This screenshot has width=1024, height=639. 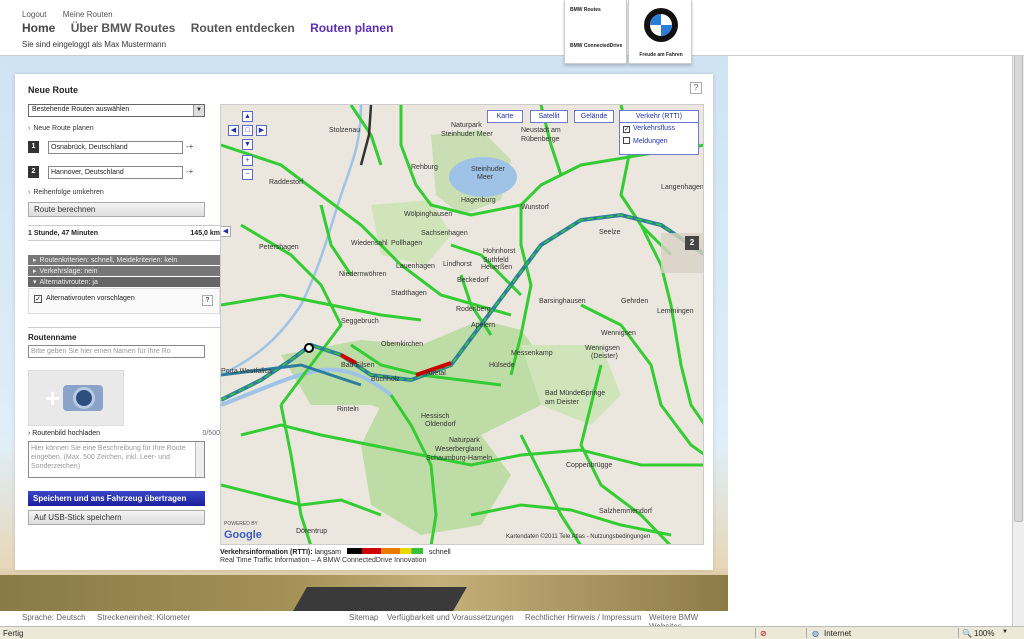 What do you see at coordinates (358, 365) in the screenshot?
I see `svg-text: Bad Eilsen` at bounding box center [358, 365].